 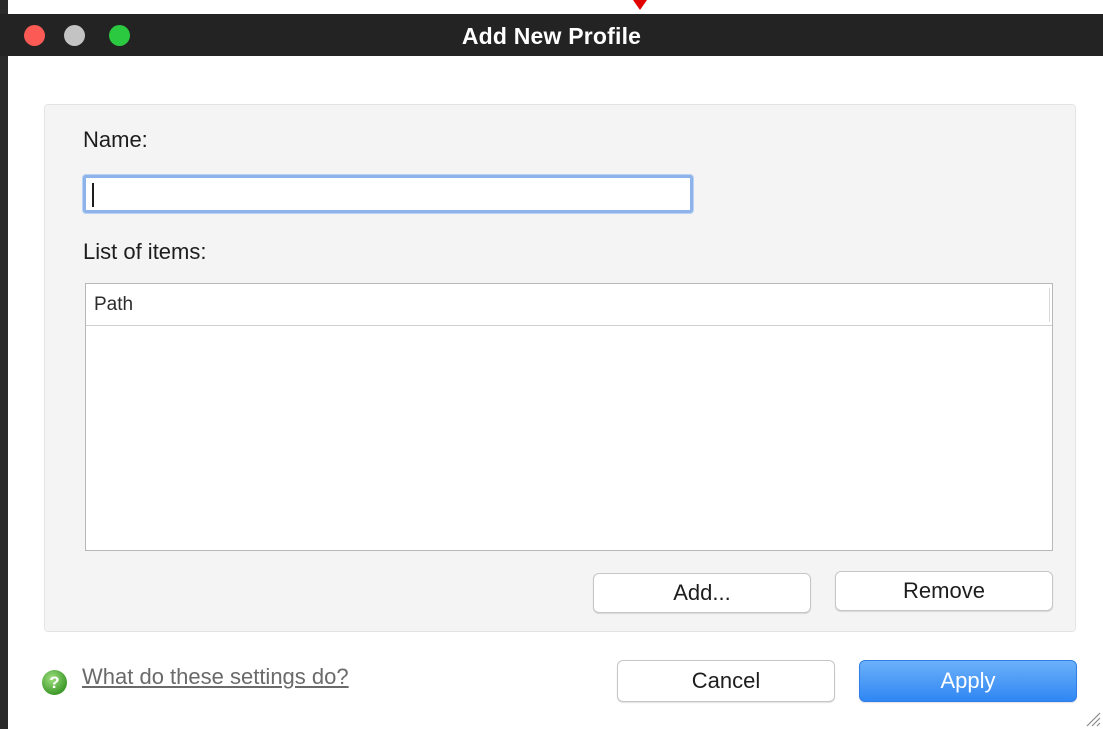 I want to click on help-icon: ?, so click(x=54, y=682).